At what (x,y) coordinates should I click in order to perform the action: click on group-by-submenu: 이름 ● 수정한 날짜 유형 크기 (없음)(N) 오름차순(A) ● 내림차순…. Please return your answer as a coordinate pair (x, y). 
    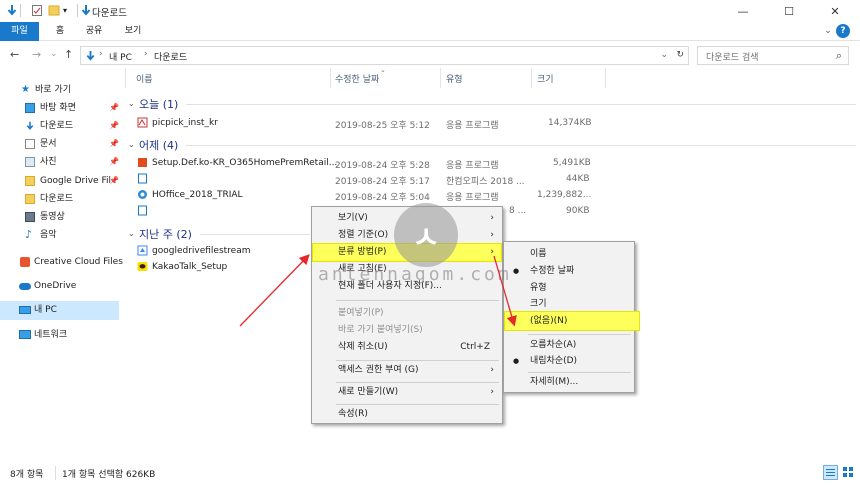
    Looking at the image, I should click on (571, 317).